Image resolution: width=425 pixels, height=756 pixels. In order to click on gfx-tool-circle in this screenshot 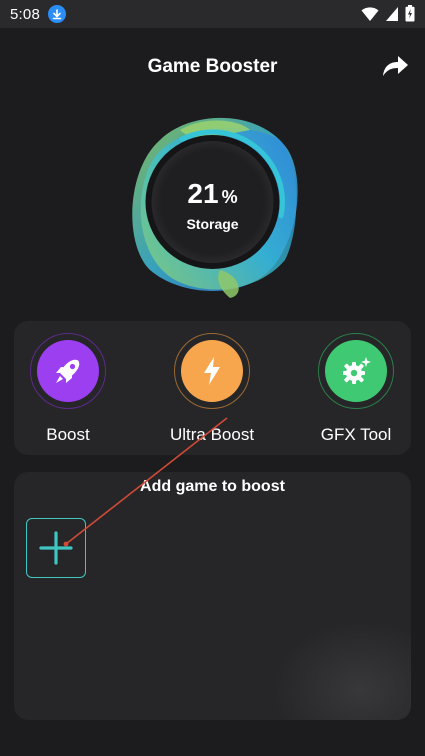, I will do `click(356, 371)`.